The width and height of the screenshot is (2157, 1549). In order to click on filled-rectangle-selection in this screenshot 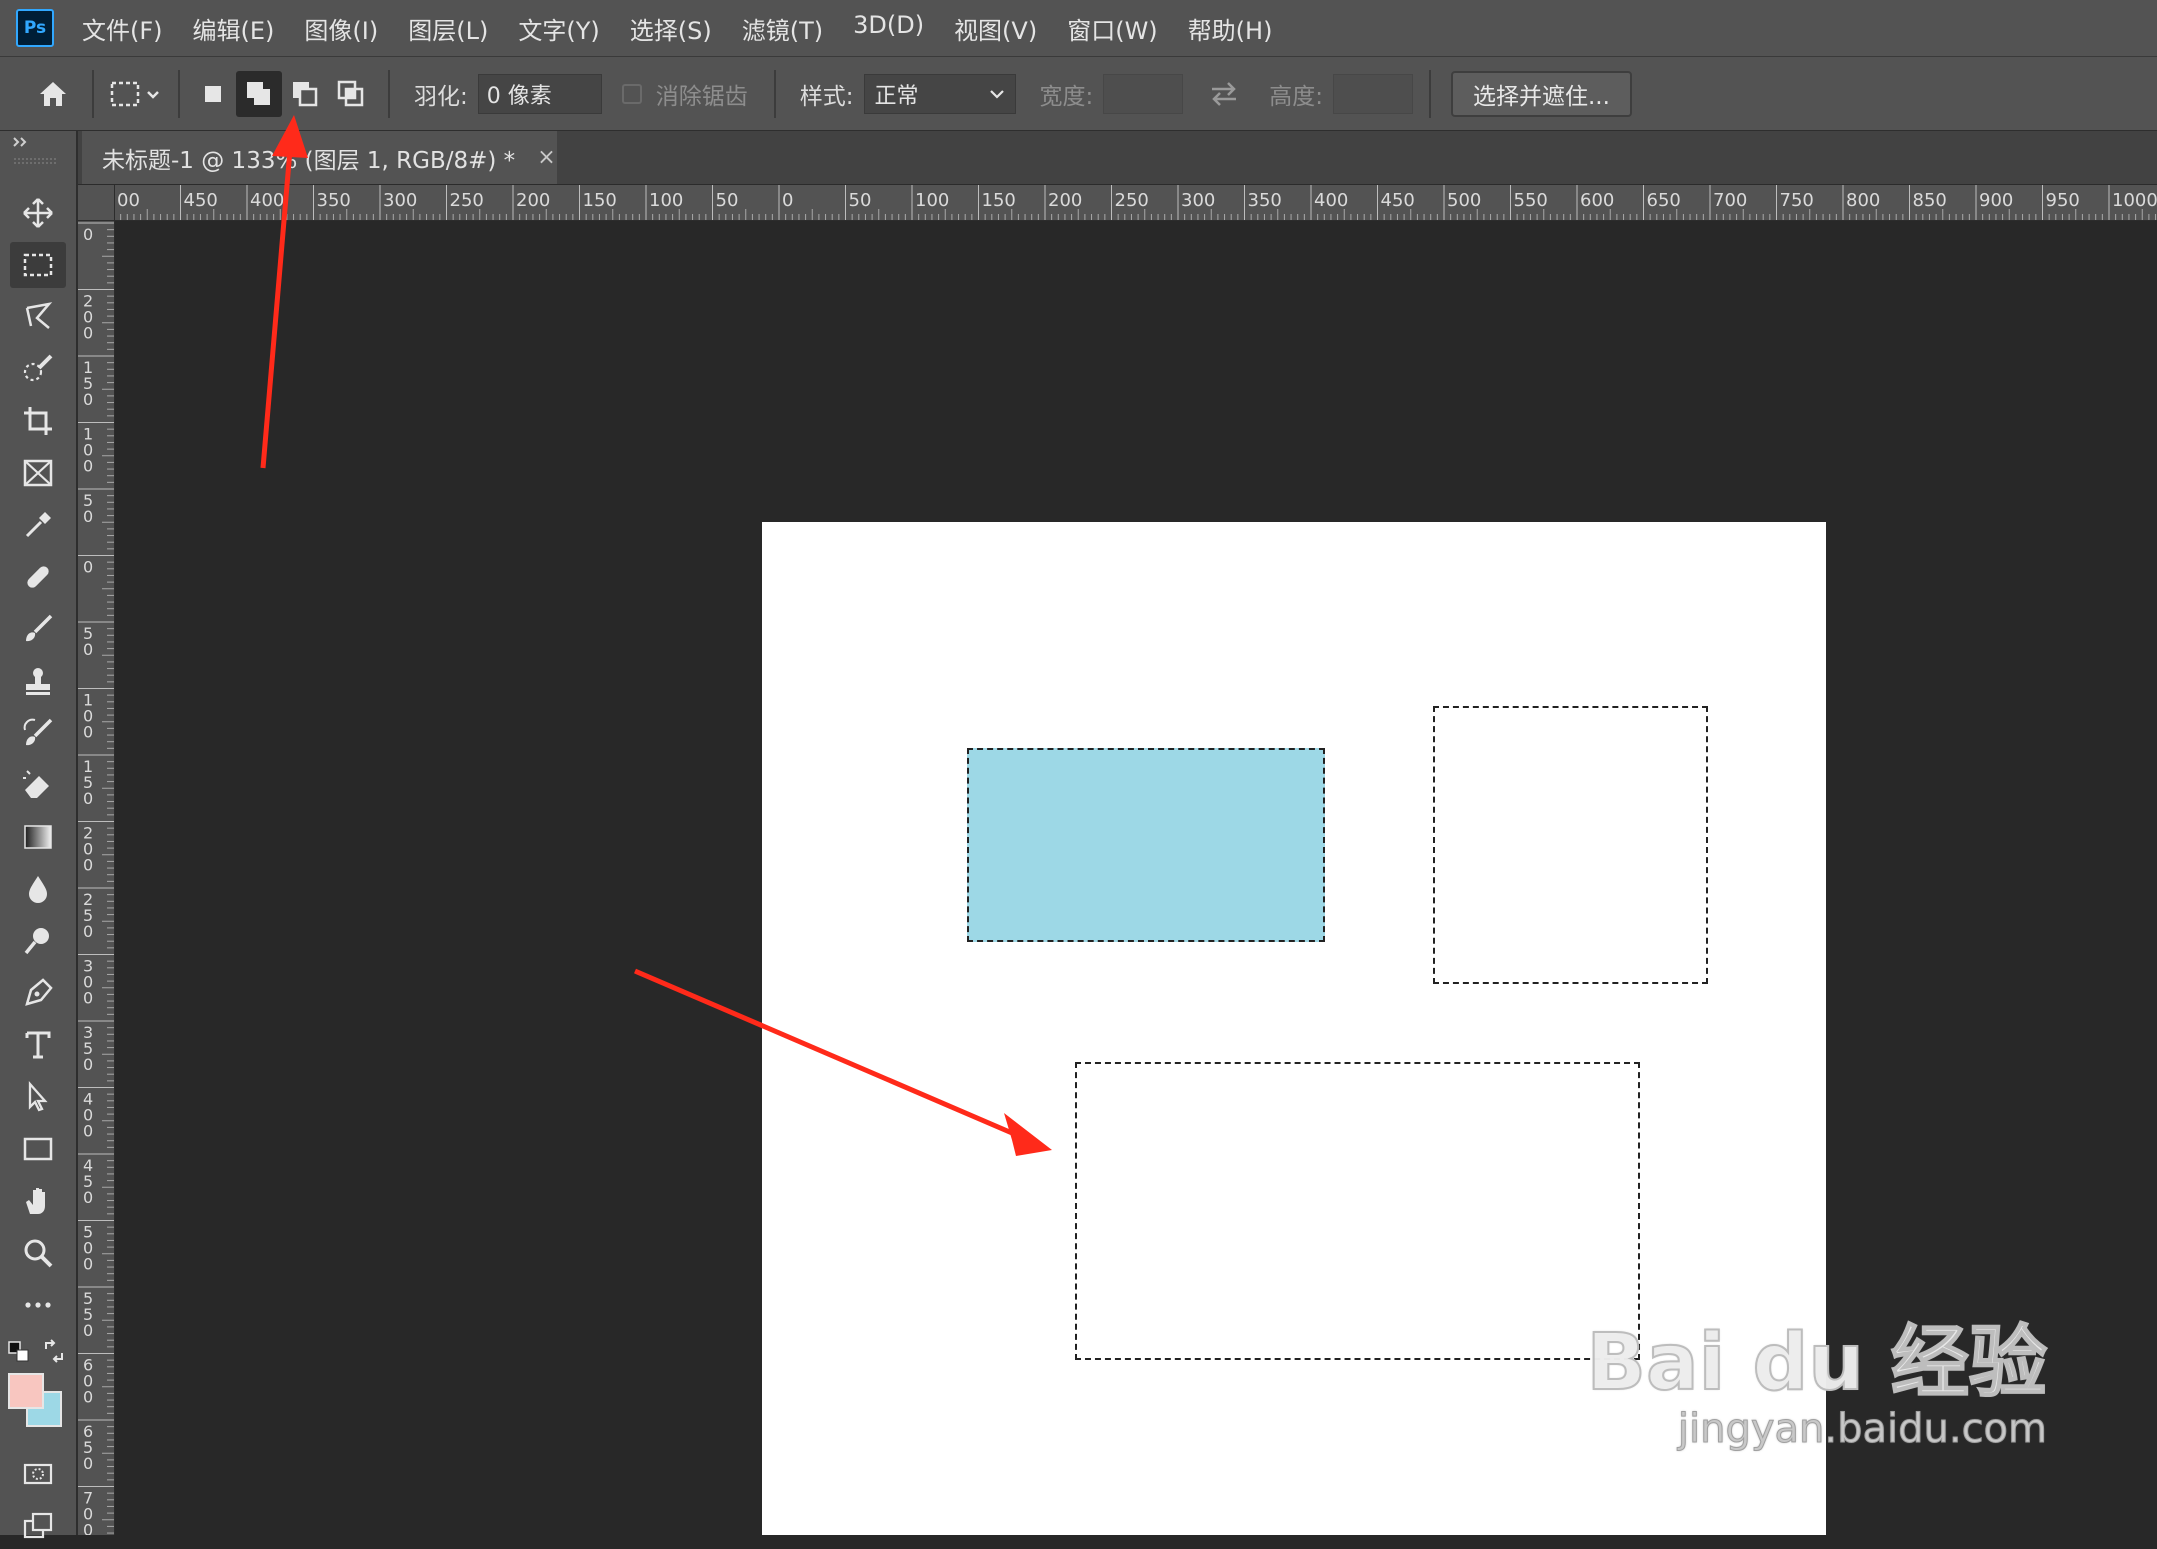, I will do `click(1146, 845)`.